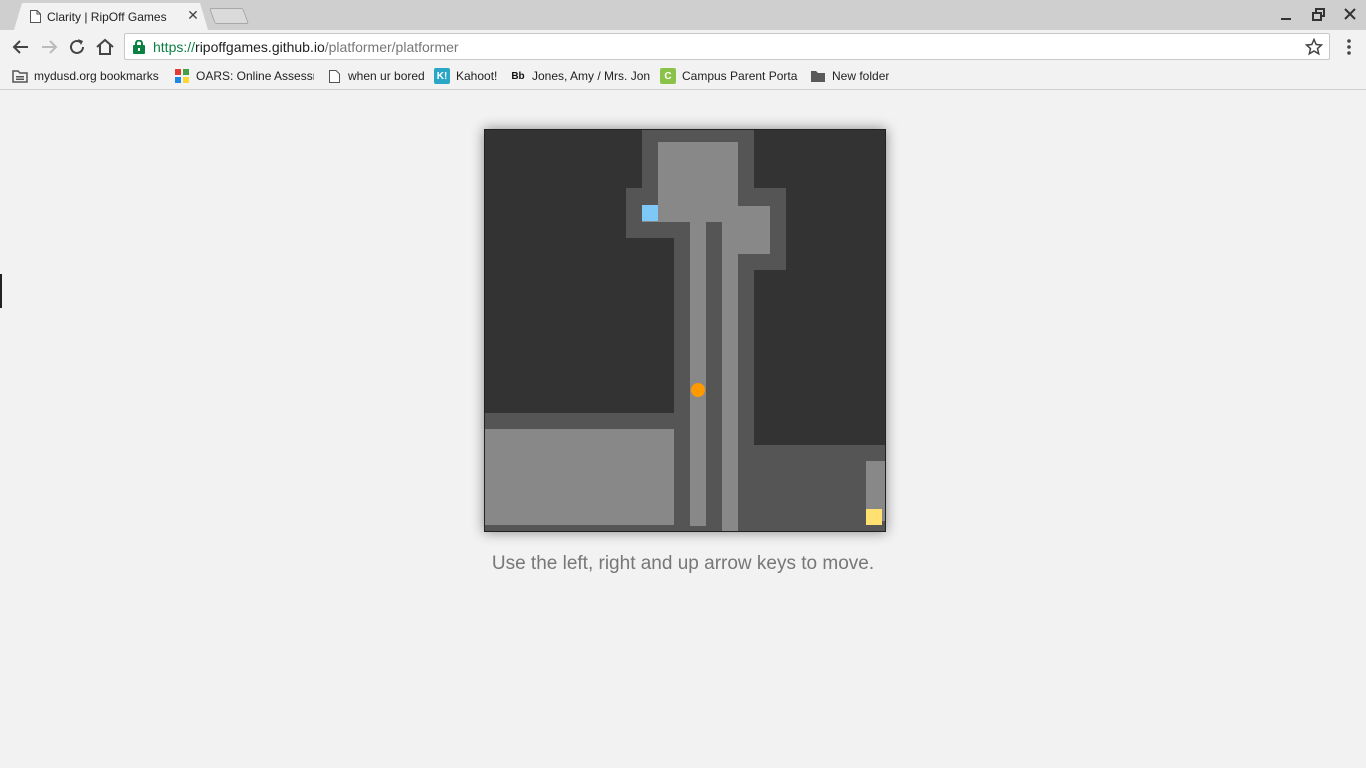 This screenshot has width=1366, height=768. What do you see at coordinates (1349, 47) in the screenshot?
I see `menu-icon` at bounding box center [1349, 47].